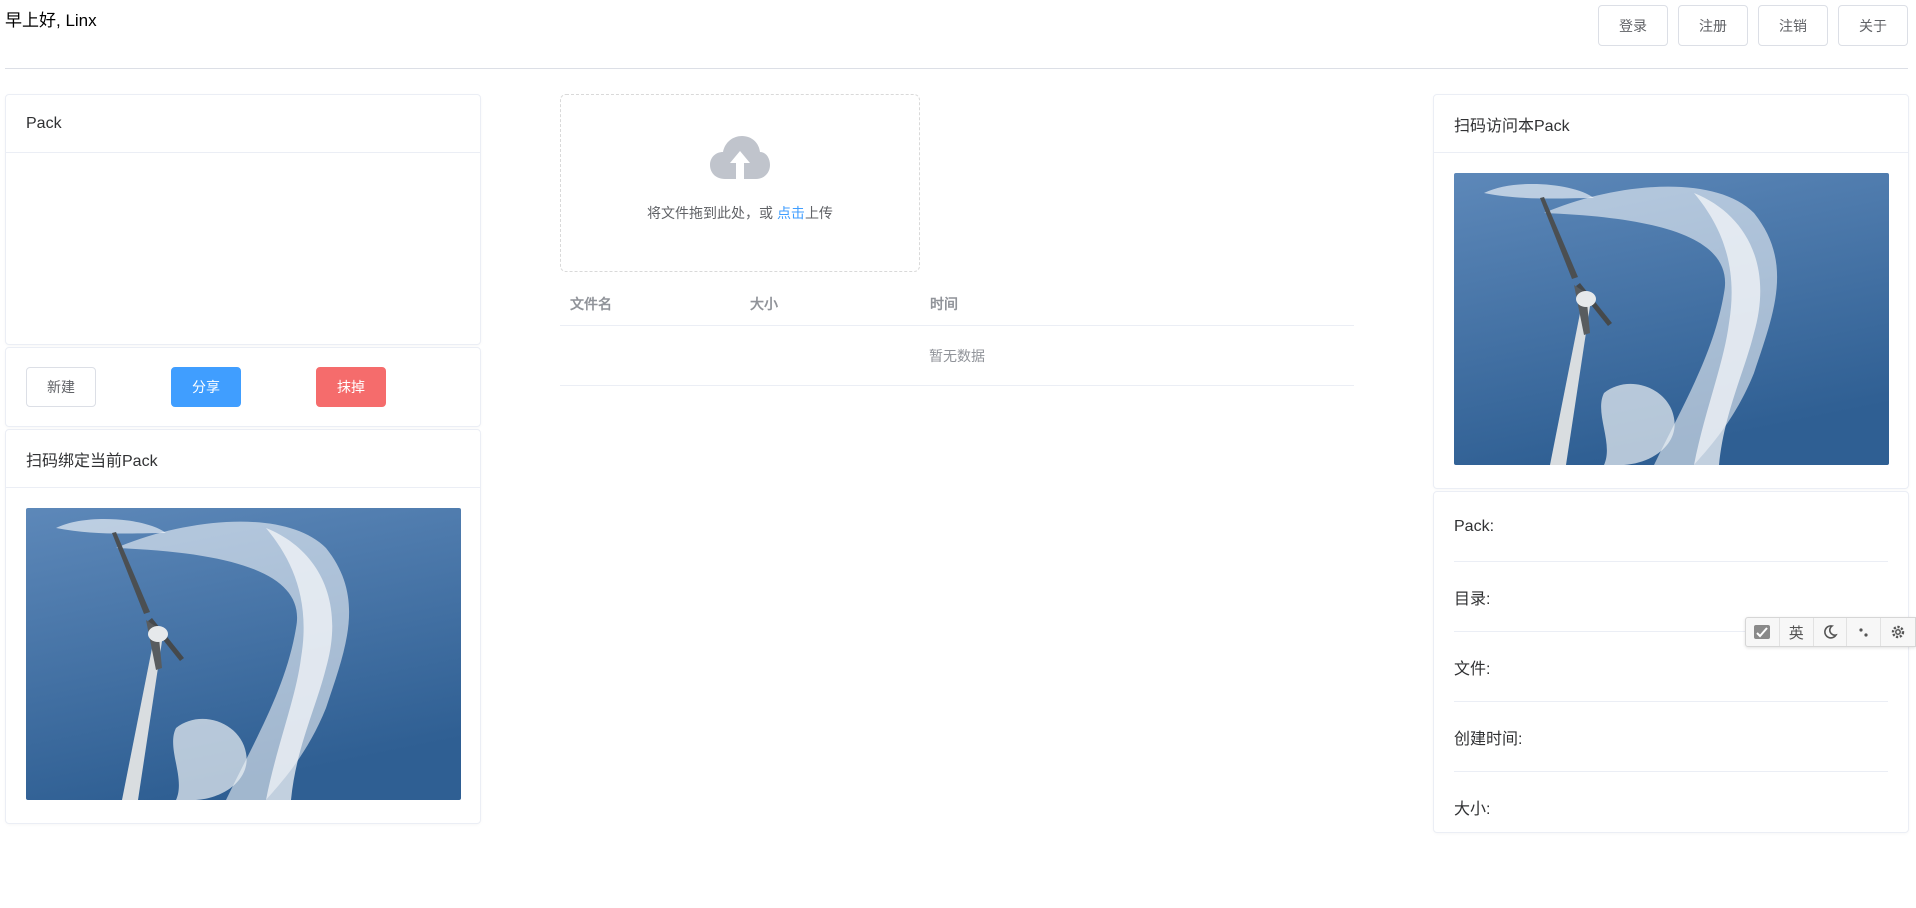 The width and height of the screenshot is (1916, 908). What do you see at coordinates (1671, 527) in the screenshot?
I see `info-row-pack: Pack:` at bounding box center [1671, 527].